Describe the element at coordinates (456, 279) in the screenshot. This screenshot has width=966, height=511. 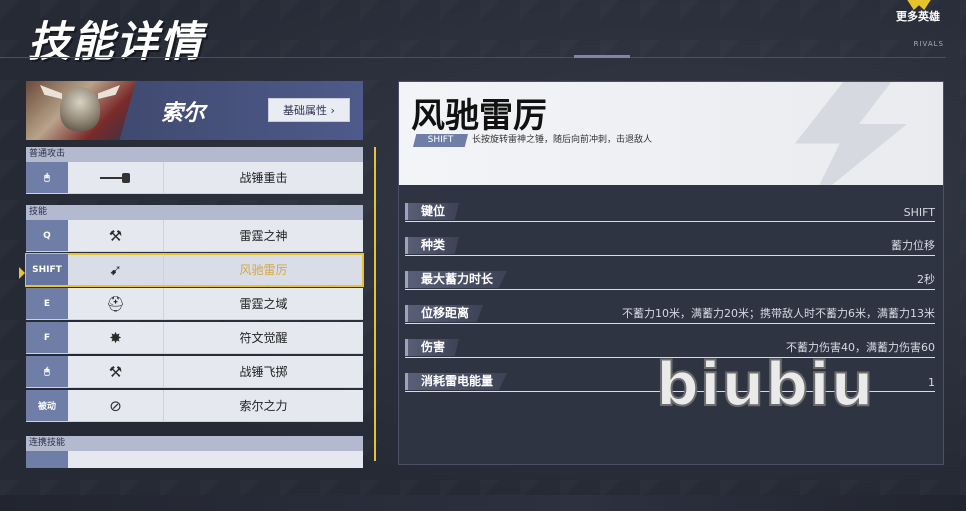
I see `prop-label: 最大蓄力时长` at that location.